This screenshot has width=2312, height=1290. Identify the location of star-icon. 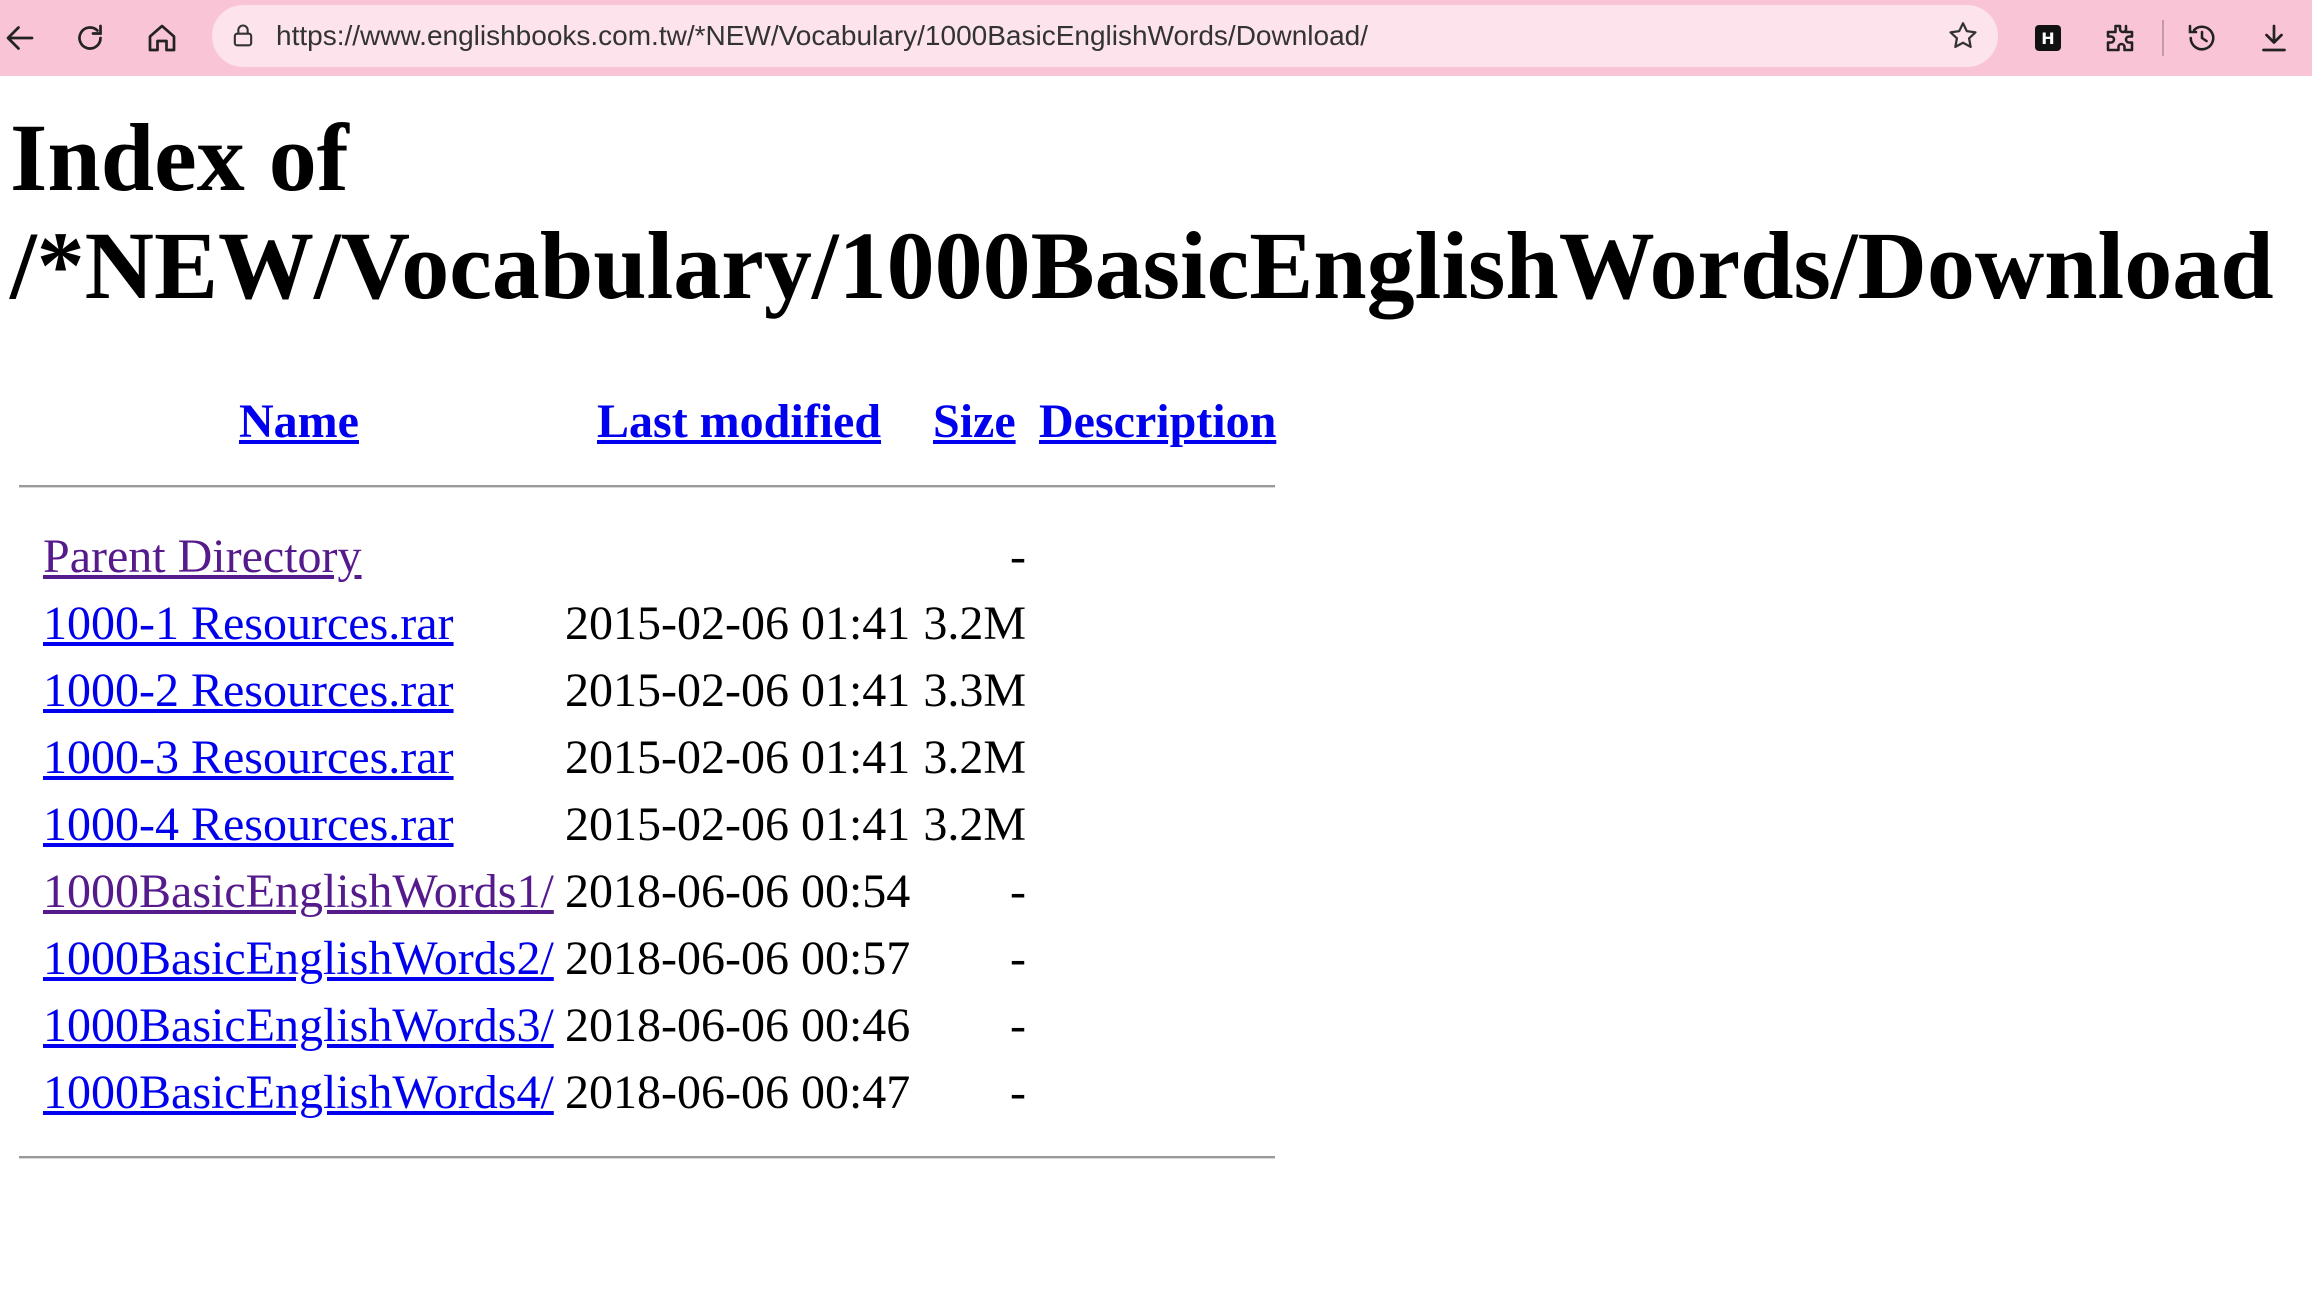
(1963, 36).